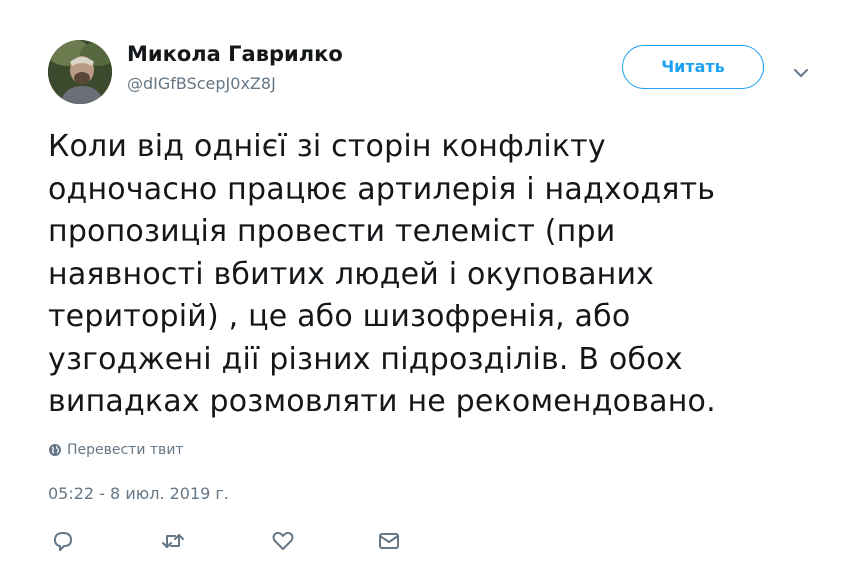  Describe the element at coordinates (351, 274) in the screenshot. I see `tweet-text-line: наявності вбитих людей і окупованих` at that location.